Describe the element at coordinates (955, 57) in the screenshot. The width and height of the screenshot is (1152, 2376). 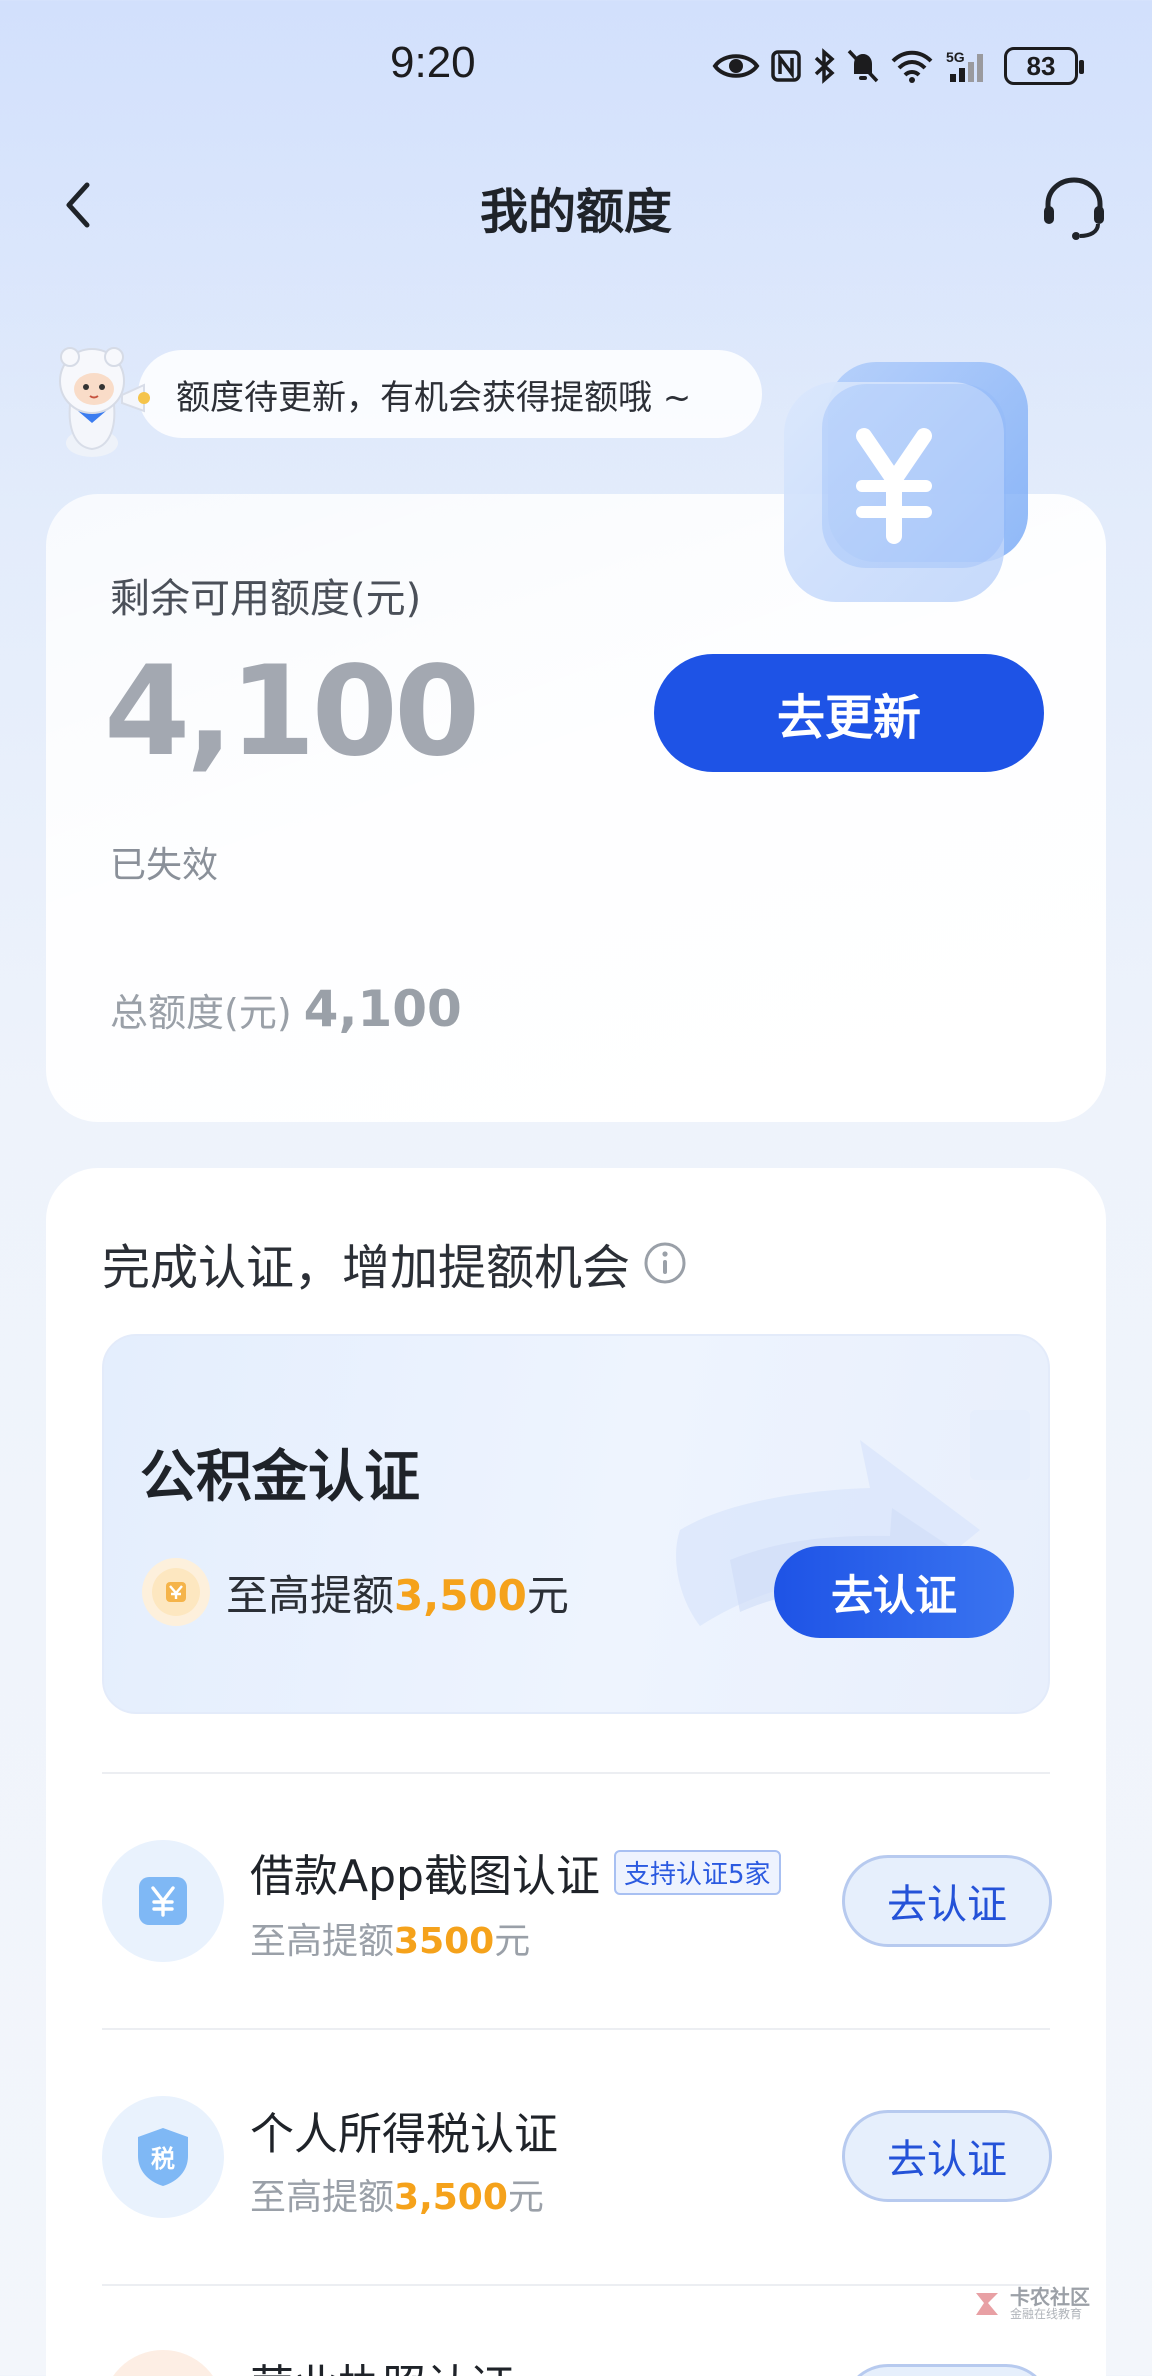
I see `network-label: 5G` at that location.